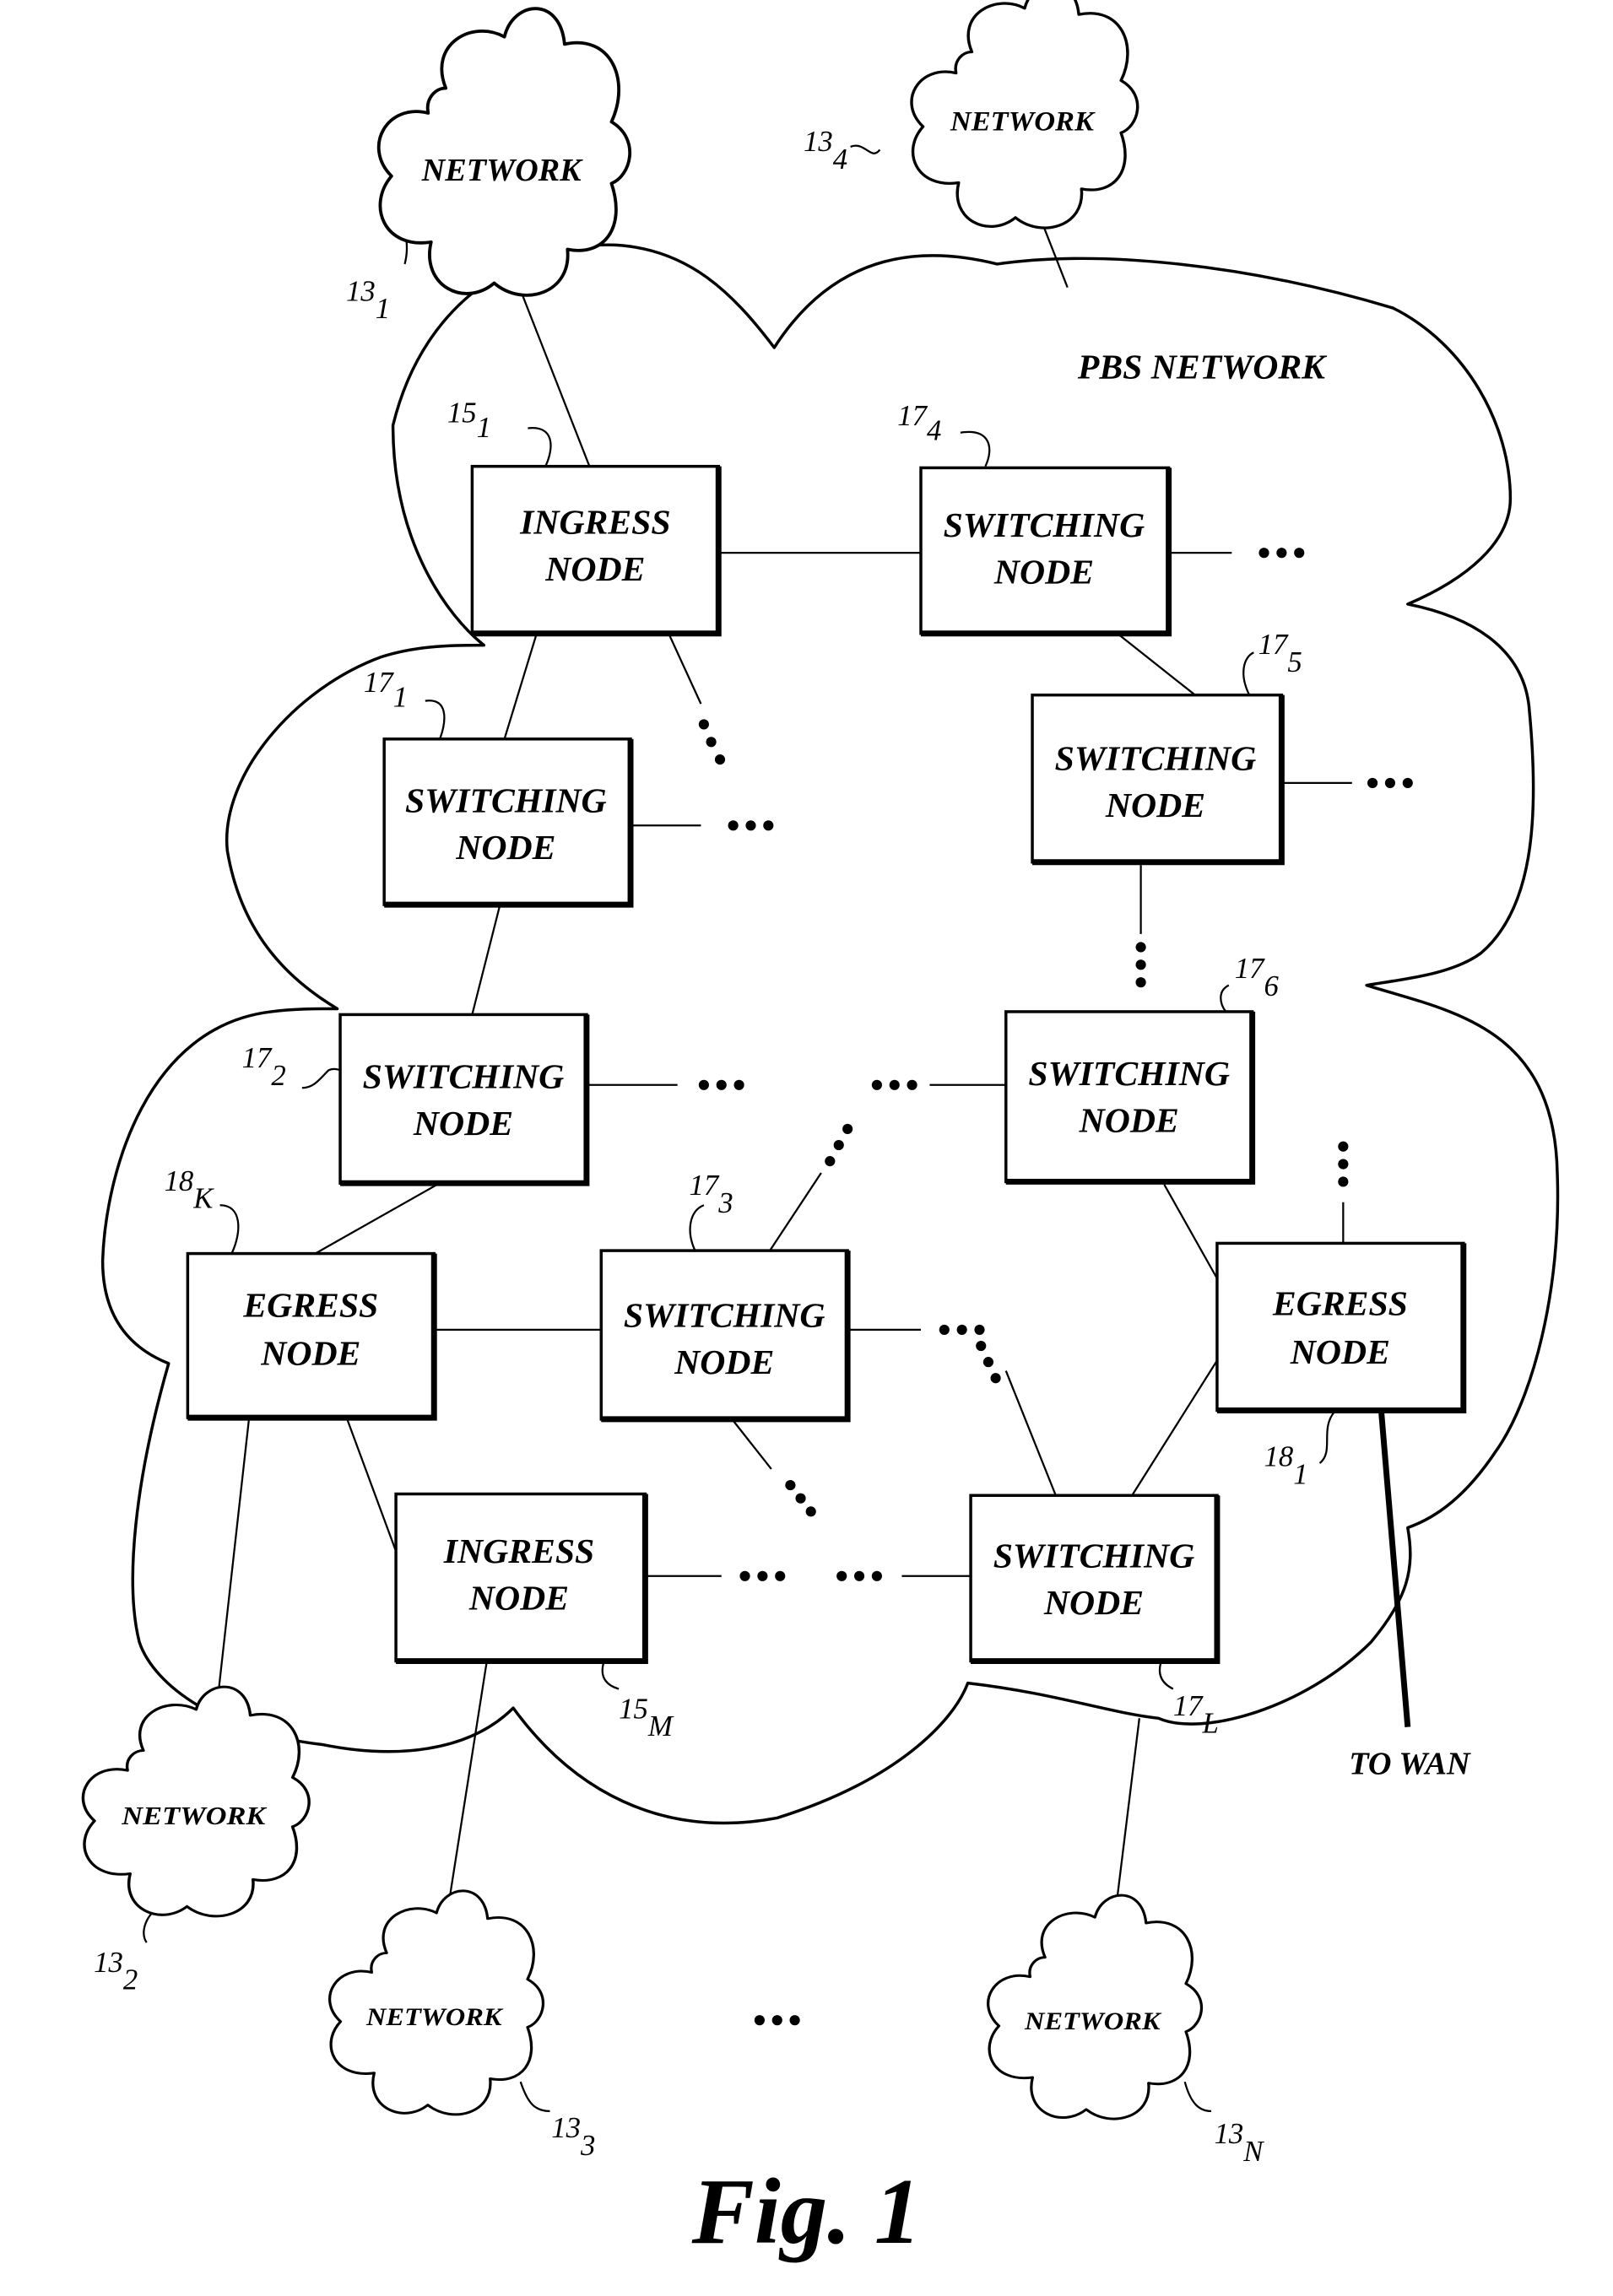 This screenshot has width=1613, height=2296. What do you see at coordinates (1196, 1714) in the screenshot?
I see `ref-17-l: 17L` at bounding box center [1196, 1714].